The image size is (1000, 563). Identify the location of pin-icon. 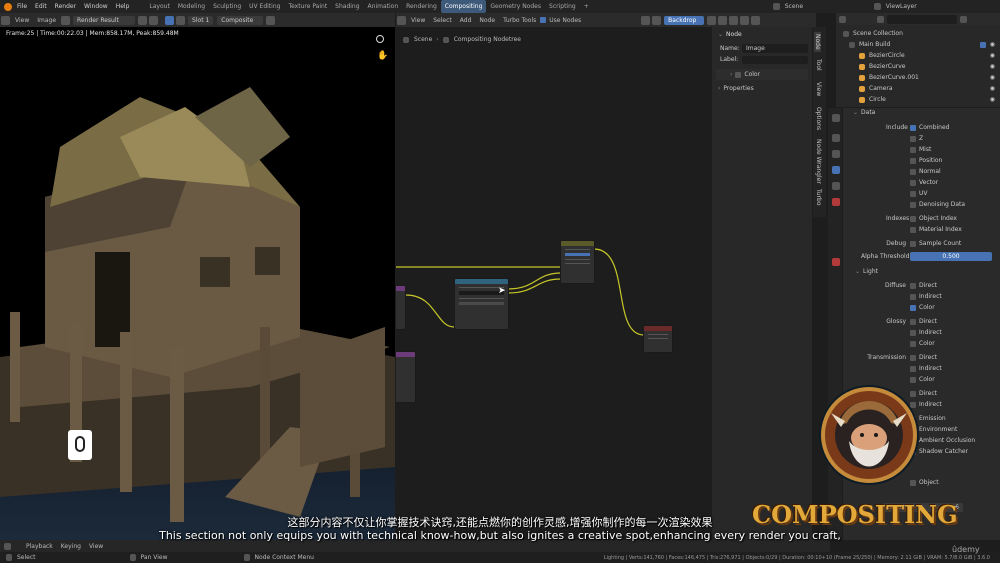
(646, 20).